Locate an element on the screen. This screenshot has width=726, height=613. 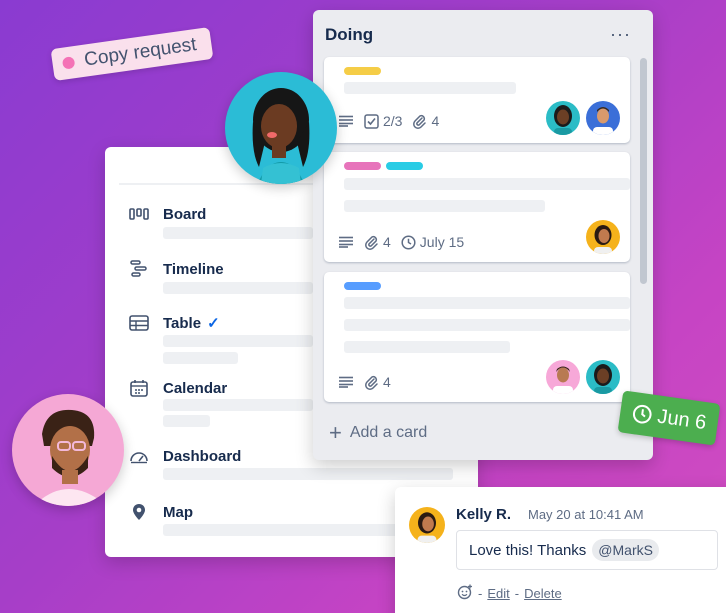
view-item-map: Map is located at coordinates (161, 512).